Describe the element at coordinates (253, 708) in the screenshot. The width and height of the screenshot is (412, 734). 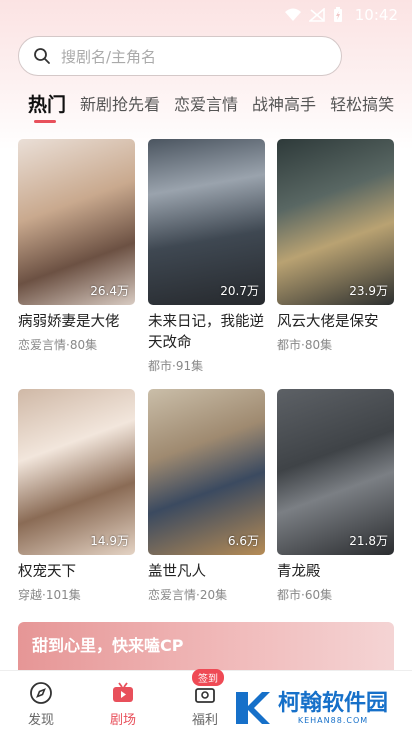
I see `watermark-logo-icon` at that location.